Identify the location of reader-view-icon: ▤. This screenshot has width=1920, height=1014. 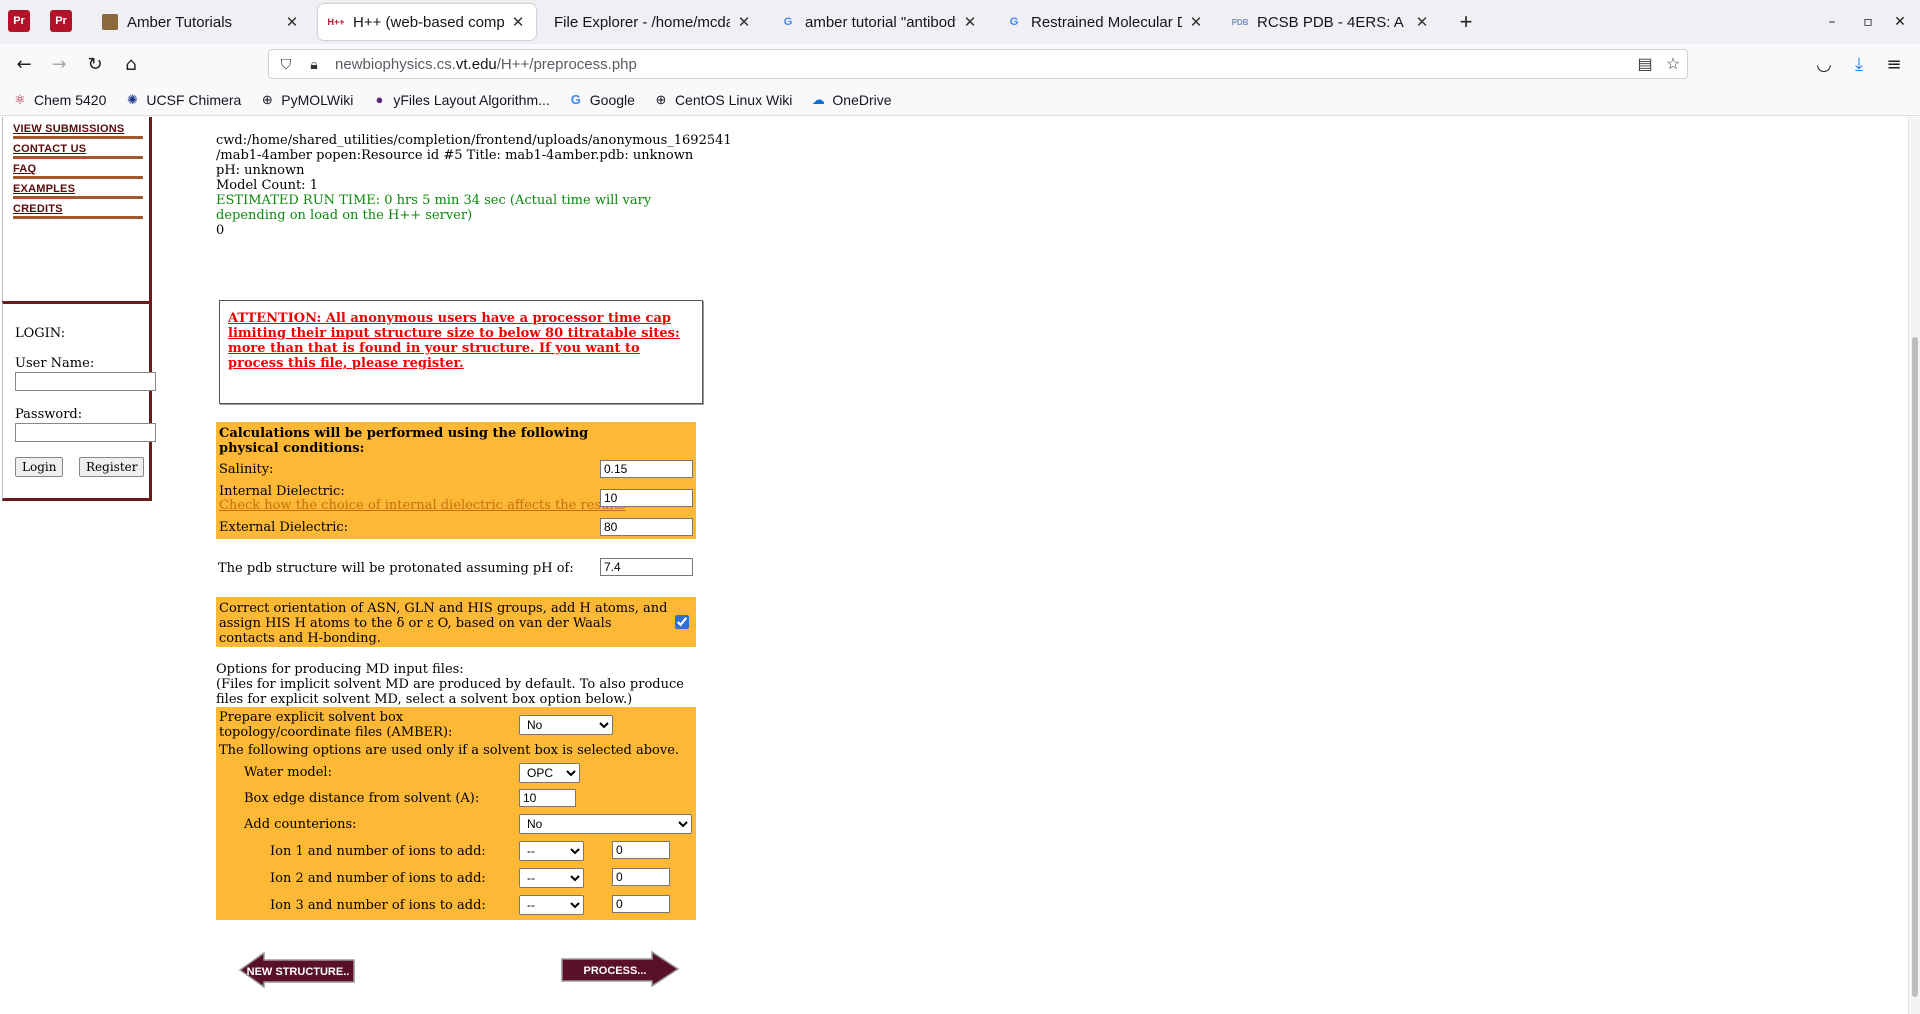
(1645, 64).